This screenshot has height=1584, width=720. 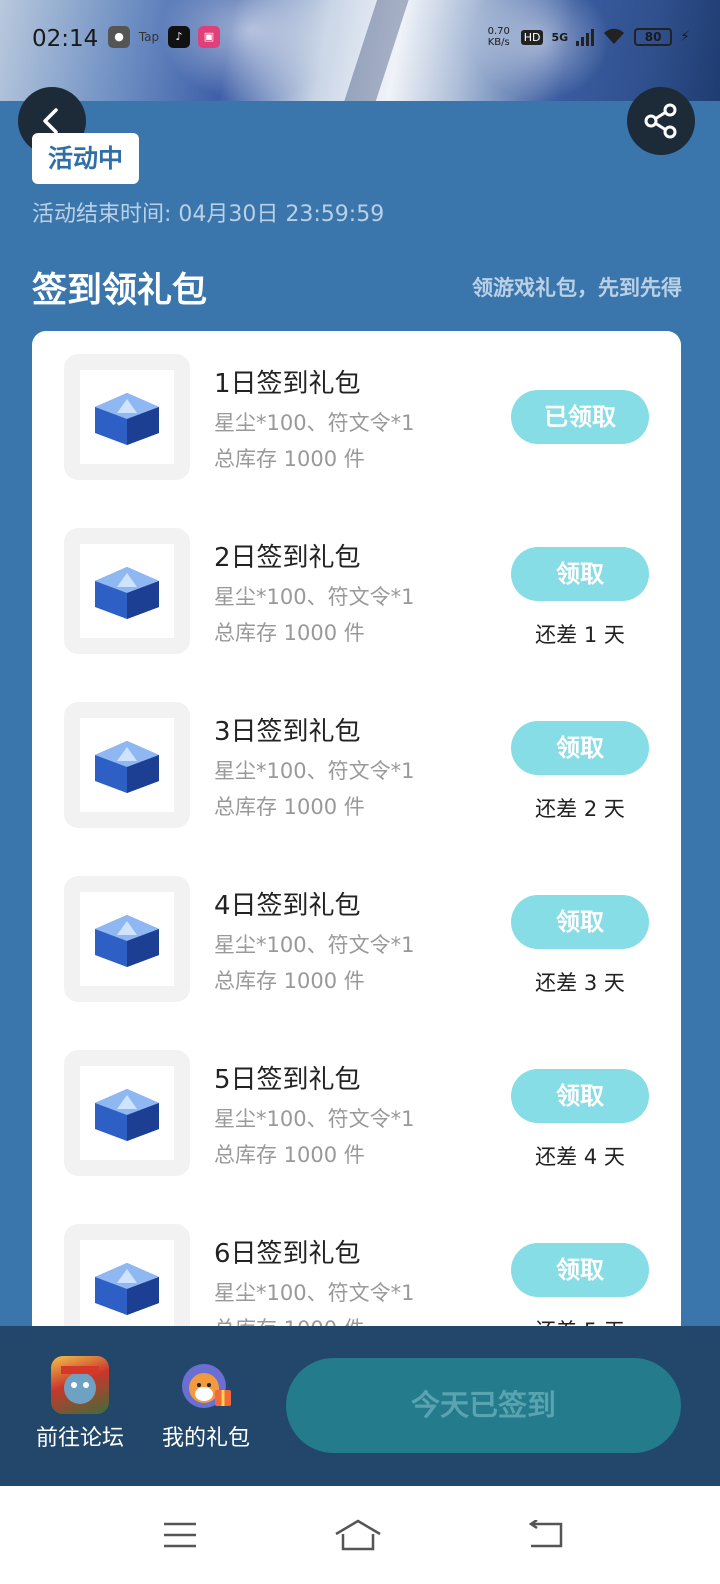 I want to click on gift-row-day-5: 5日签到礼包 星尘*100、符文令*1 总库存 1000 件 领取 还差 4 天, so click(x=356, y=1102).